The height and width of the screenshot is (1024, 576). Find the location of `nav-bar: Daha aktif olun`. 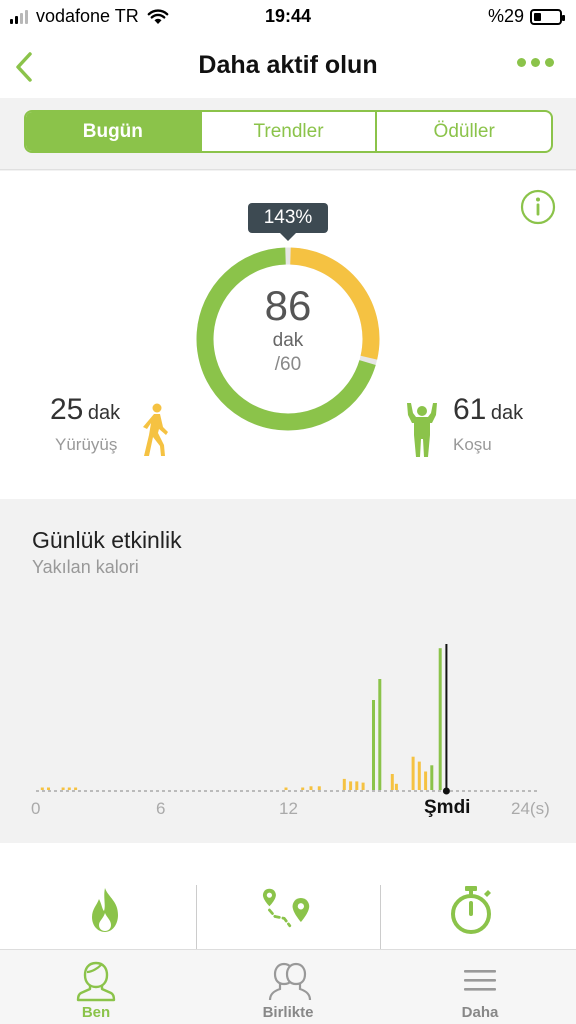

nav-bar: Daha aktif olun is located at coordinates (288, 67).